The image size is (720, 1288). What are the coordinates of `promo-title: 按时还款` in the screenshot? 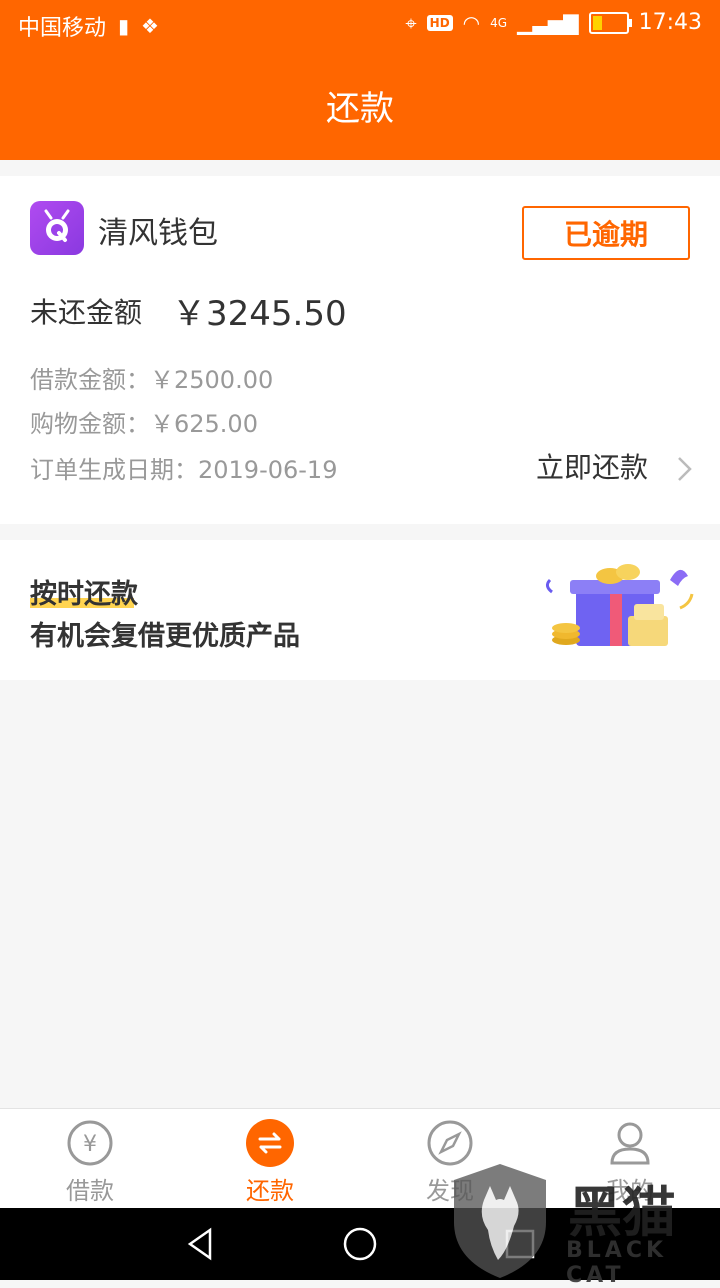 It's located at (84, 594).